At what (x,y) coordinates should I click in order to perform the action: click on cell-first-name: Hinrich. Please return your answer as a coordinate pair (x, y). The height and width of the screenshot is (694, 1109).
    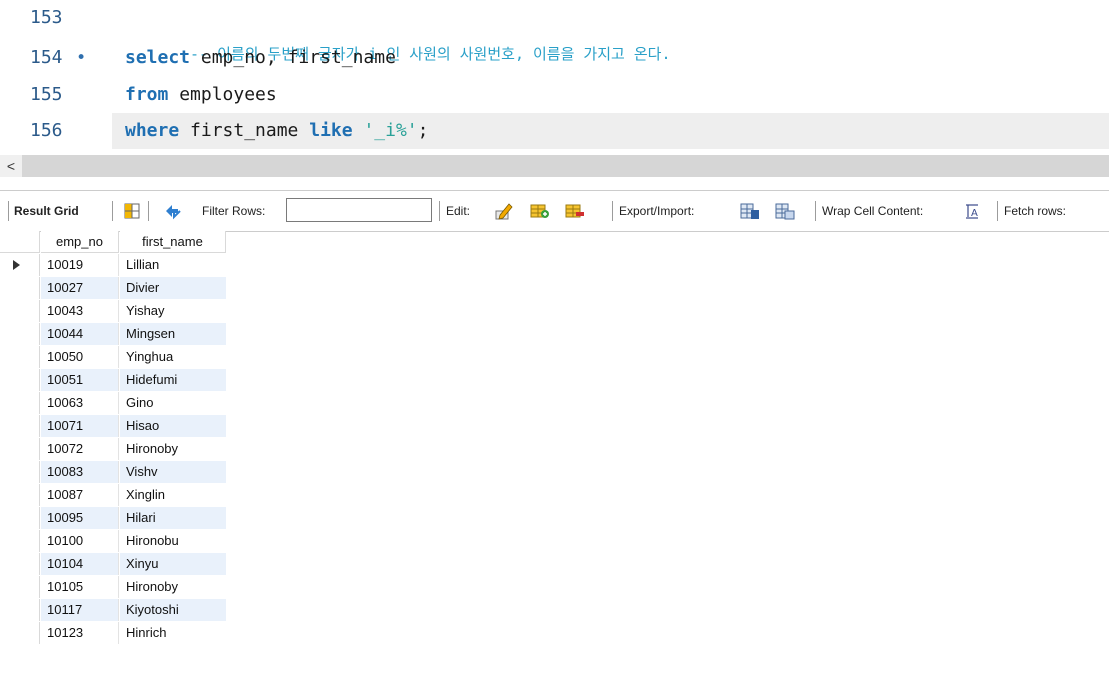
    Looking at the image, I should click on (173, 633).